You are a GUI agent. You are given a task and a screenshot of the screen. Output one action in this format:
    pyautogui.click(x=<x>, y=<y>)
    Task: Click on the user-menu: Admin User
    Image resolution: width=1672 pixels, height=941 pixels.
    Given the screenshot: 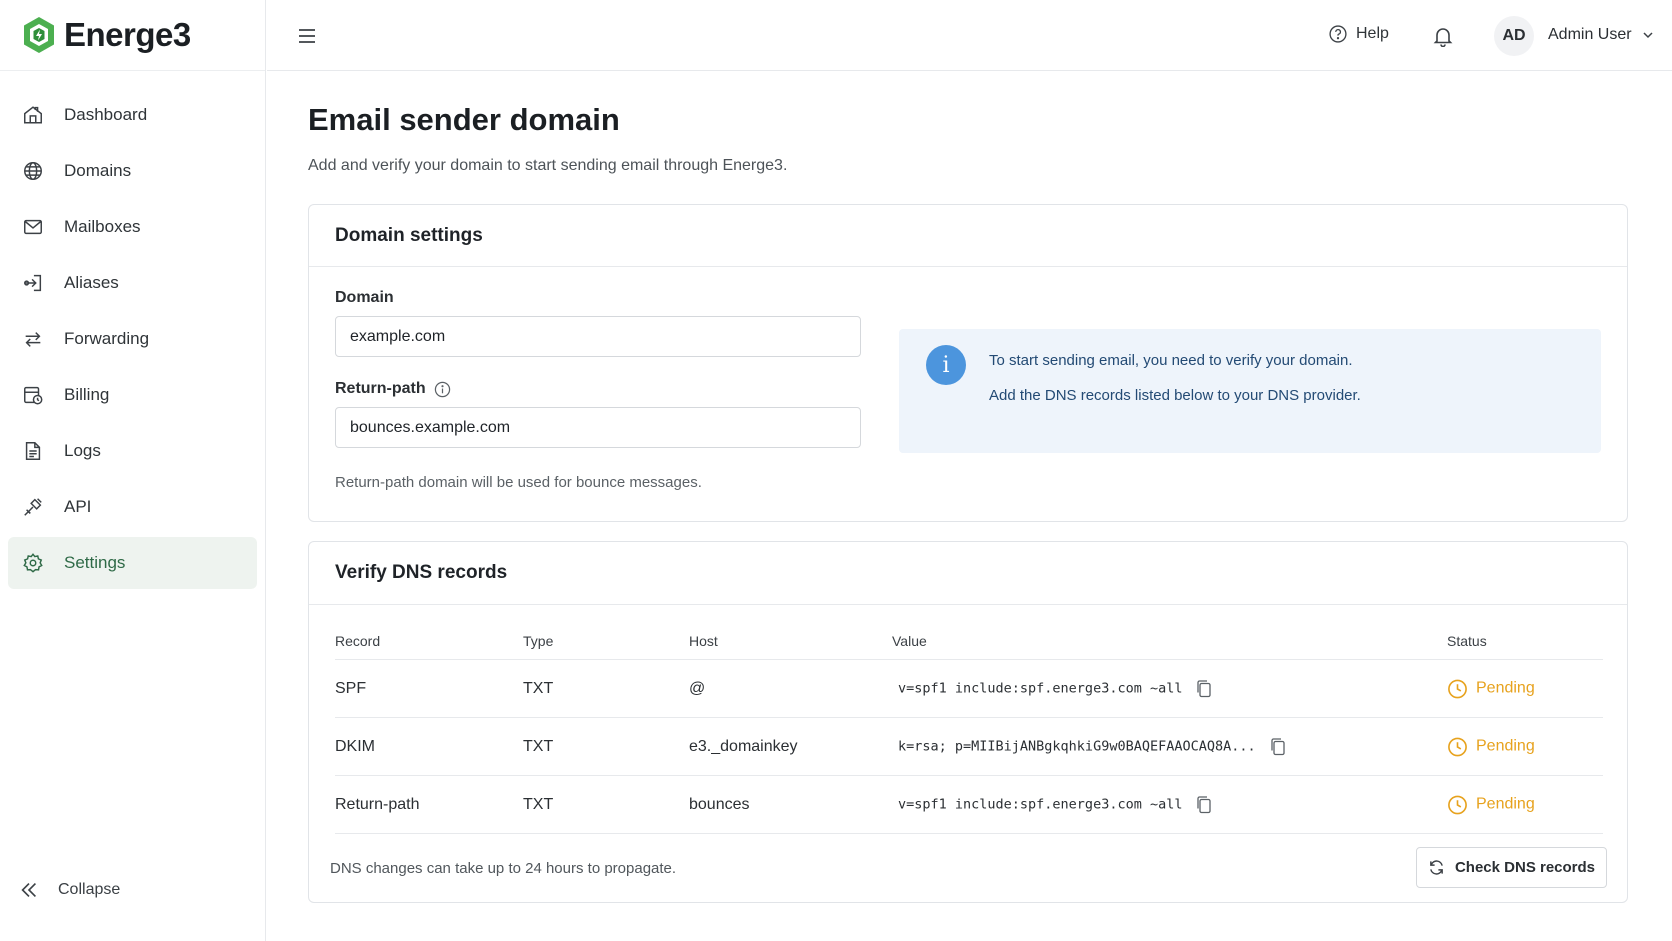 What is the action you would take?
    pyautogui.click(x=1601, y=35)
    